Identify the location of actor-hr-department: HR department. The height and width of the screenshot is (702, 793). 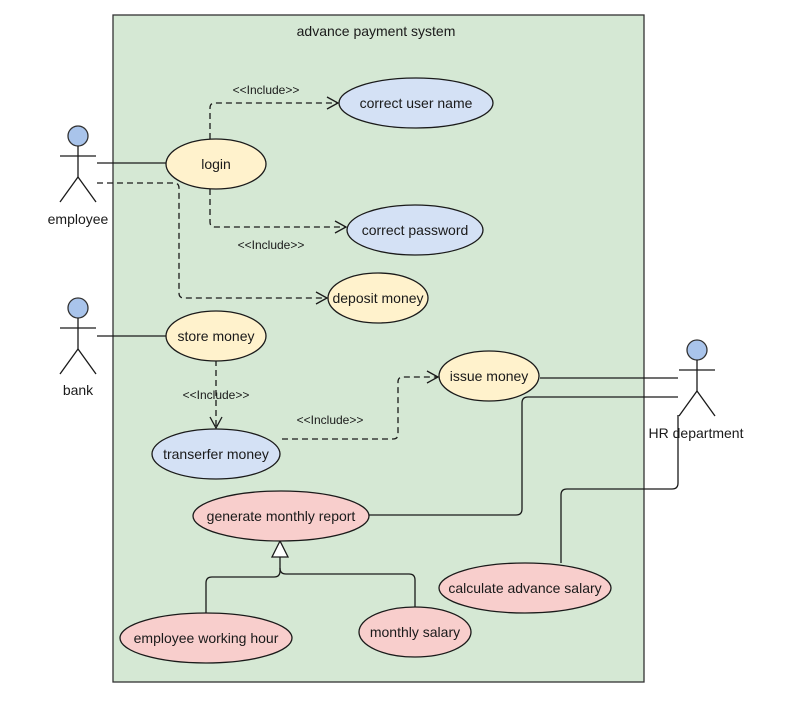
(696, 390).